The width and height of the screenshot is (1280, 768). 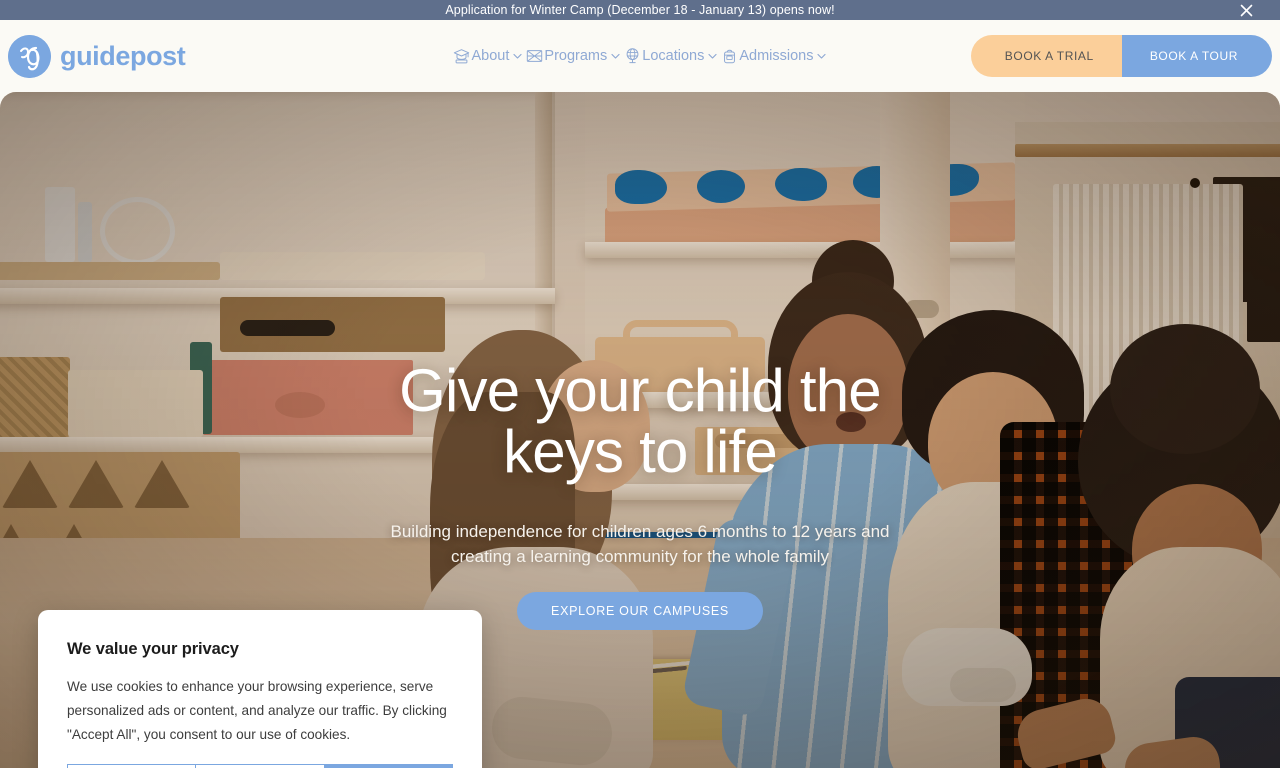 I want to click on explore-our-campuses-button: EXPLORE OUR CAMPUSES, so click(x=640, y=610).